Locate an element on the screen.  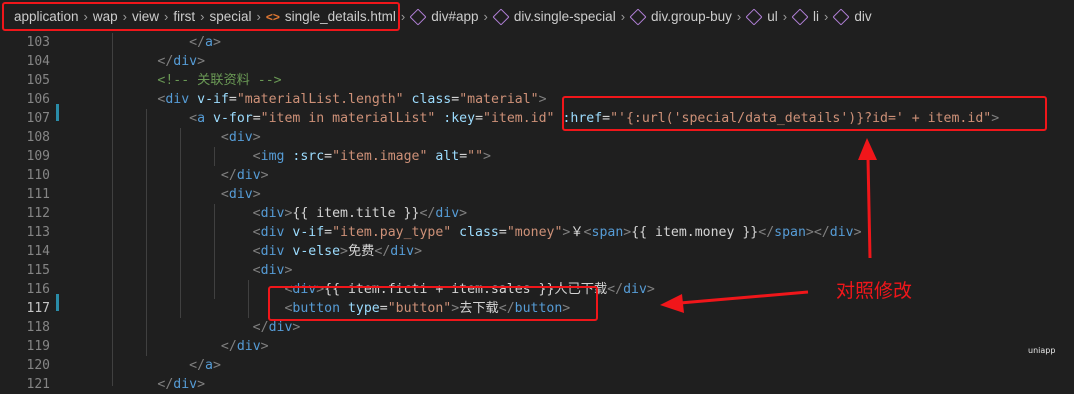
watermark-logo: uniapp is located at coordinates (1042, 350).